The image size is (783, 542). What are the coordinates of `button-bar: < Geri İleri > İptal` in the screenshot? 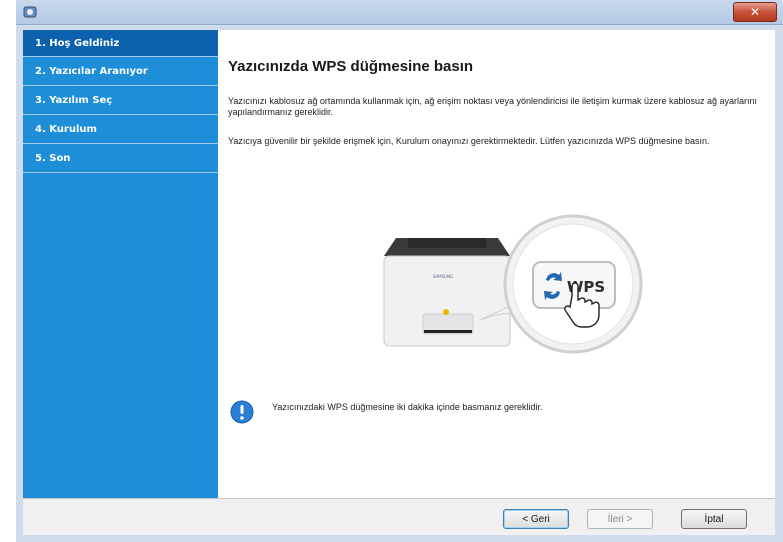 It's located at (399, 516).